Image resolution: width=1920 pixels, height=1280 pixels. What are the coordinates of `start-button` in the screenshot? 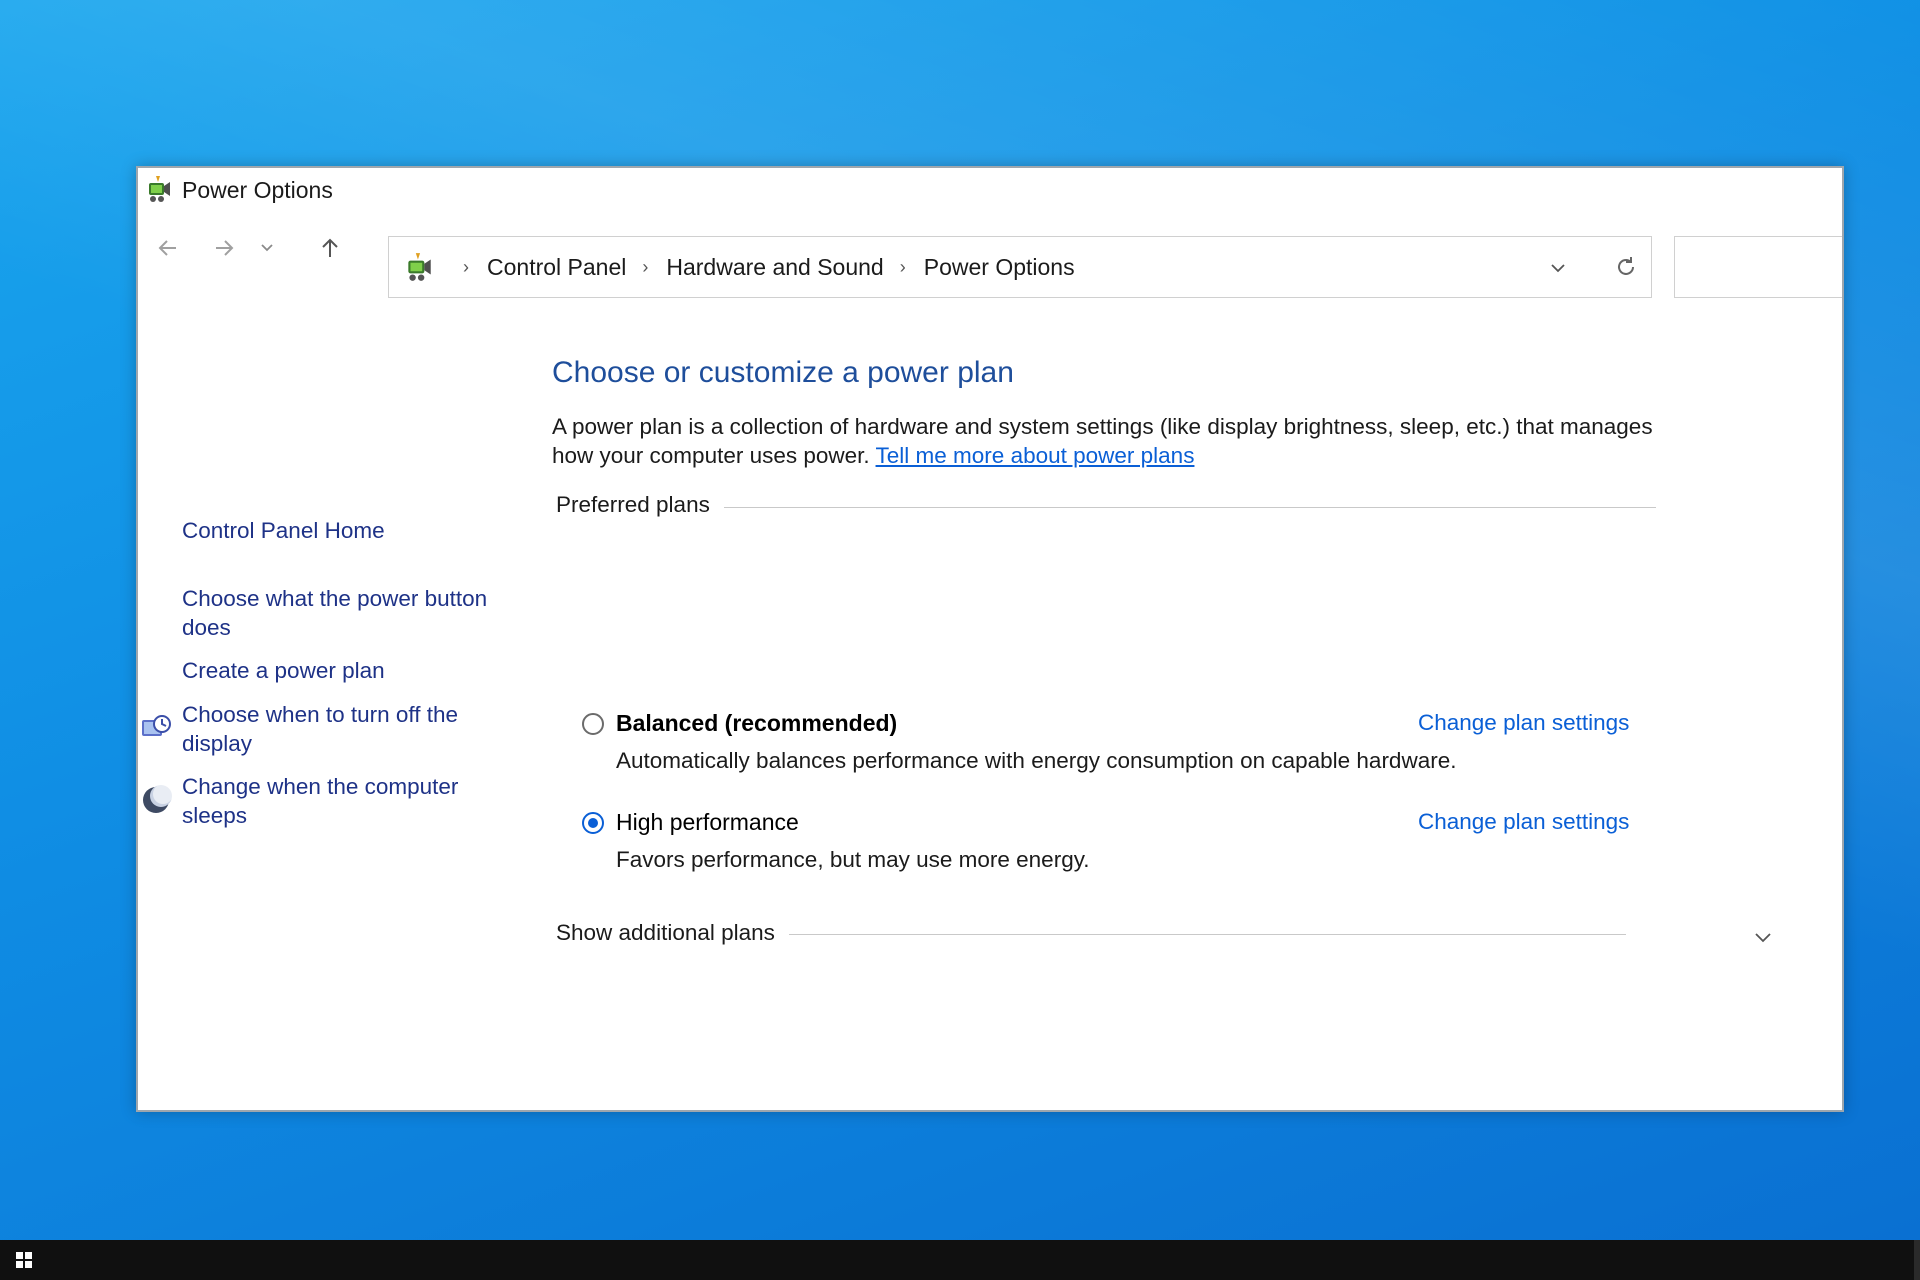 It's located at (24, 1260).